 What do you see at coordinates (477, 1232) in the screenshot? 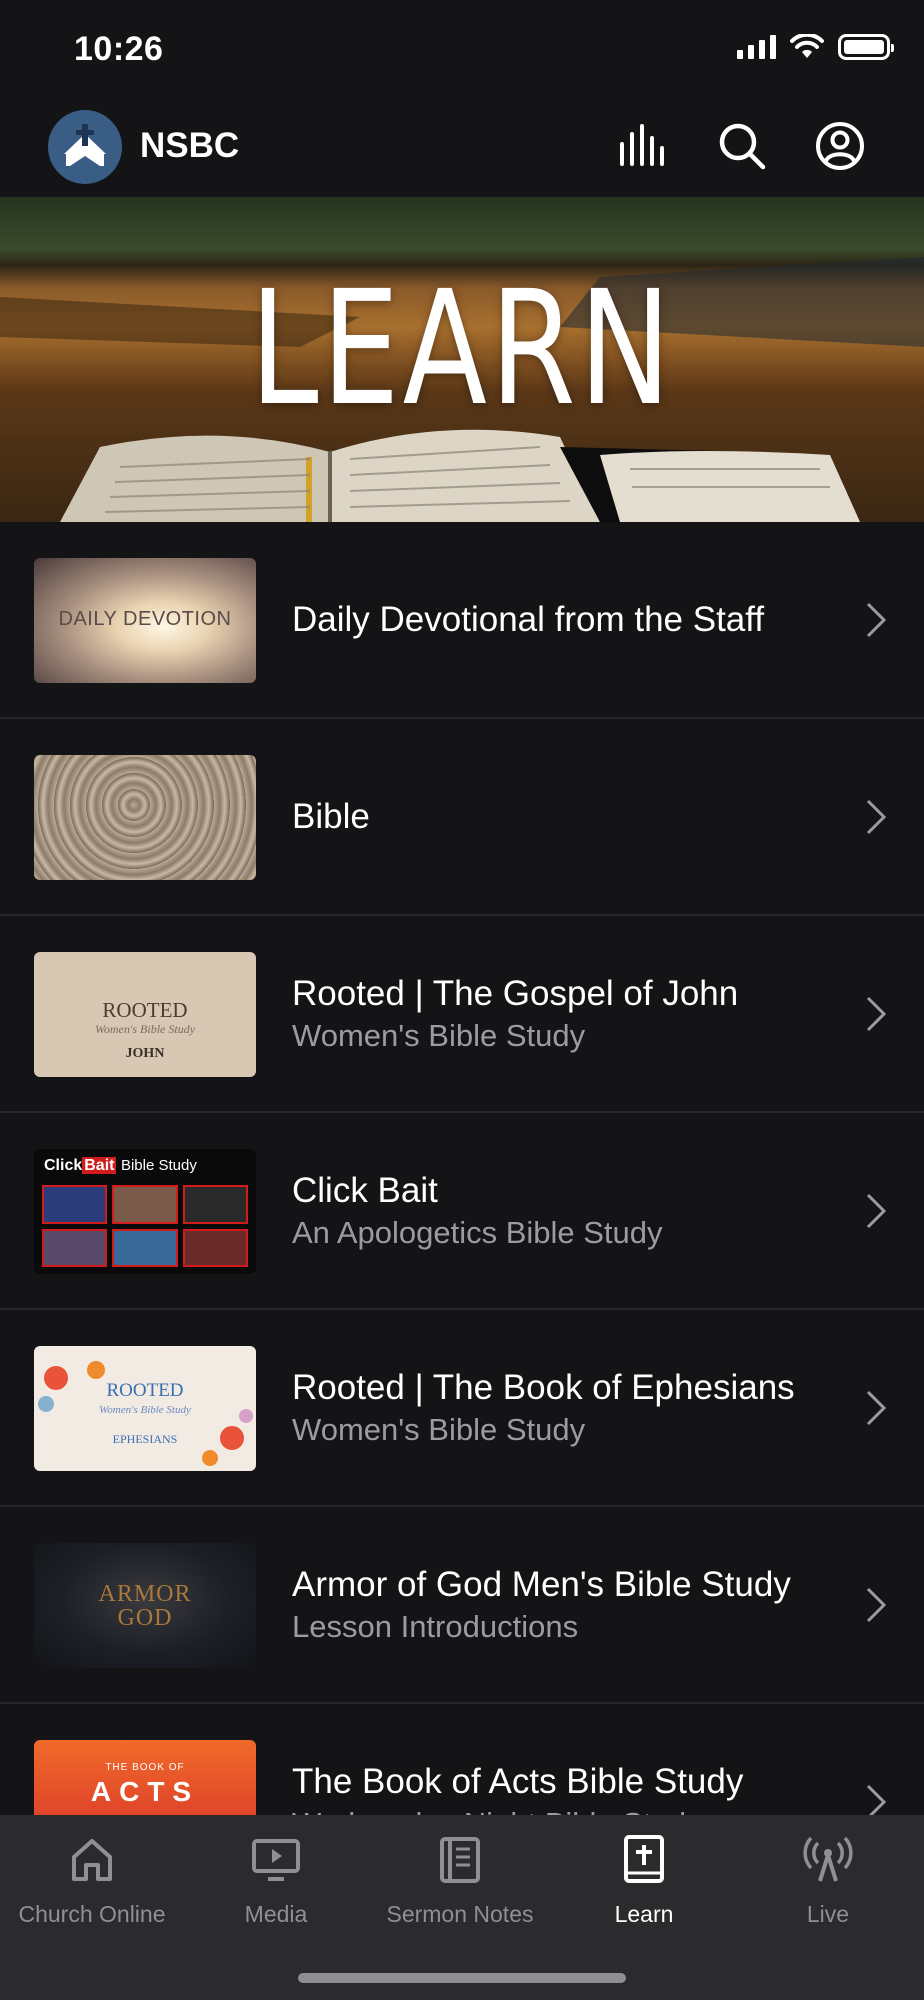
I see `item-subtitle: An Apologetics Bible Study` at bounding box center [477, 1232].